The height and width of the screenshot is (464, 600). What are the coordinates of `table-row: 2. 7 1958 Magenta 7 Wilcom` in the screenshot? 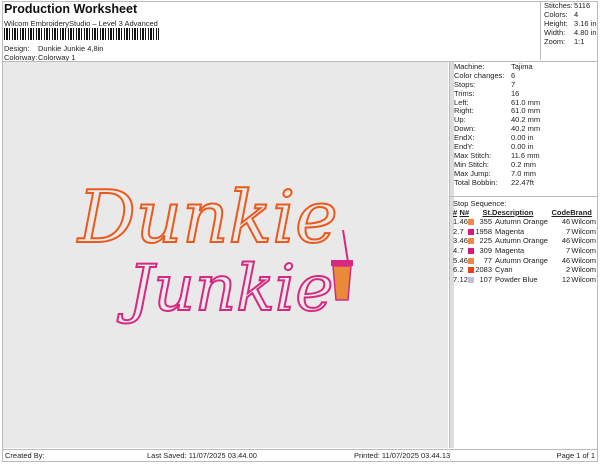 It's located at (524, 232).